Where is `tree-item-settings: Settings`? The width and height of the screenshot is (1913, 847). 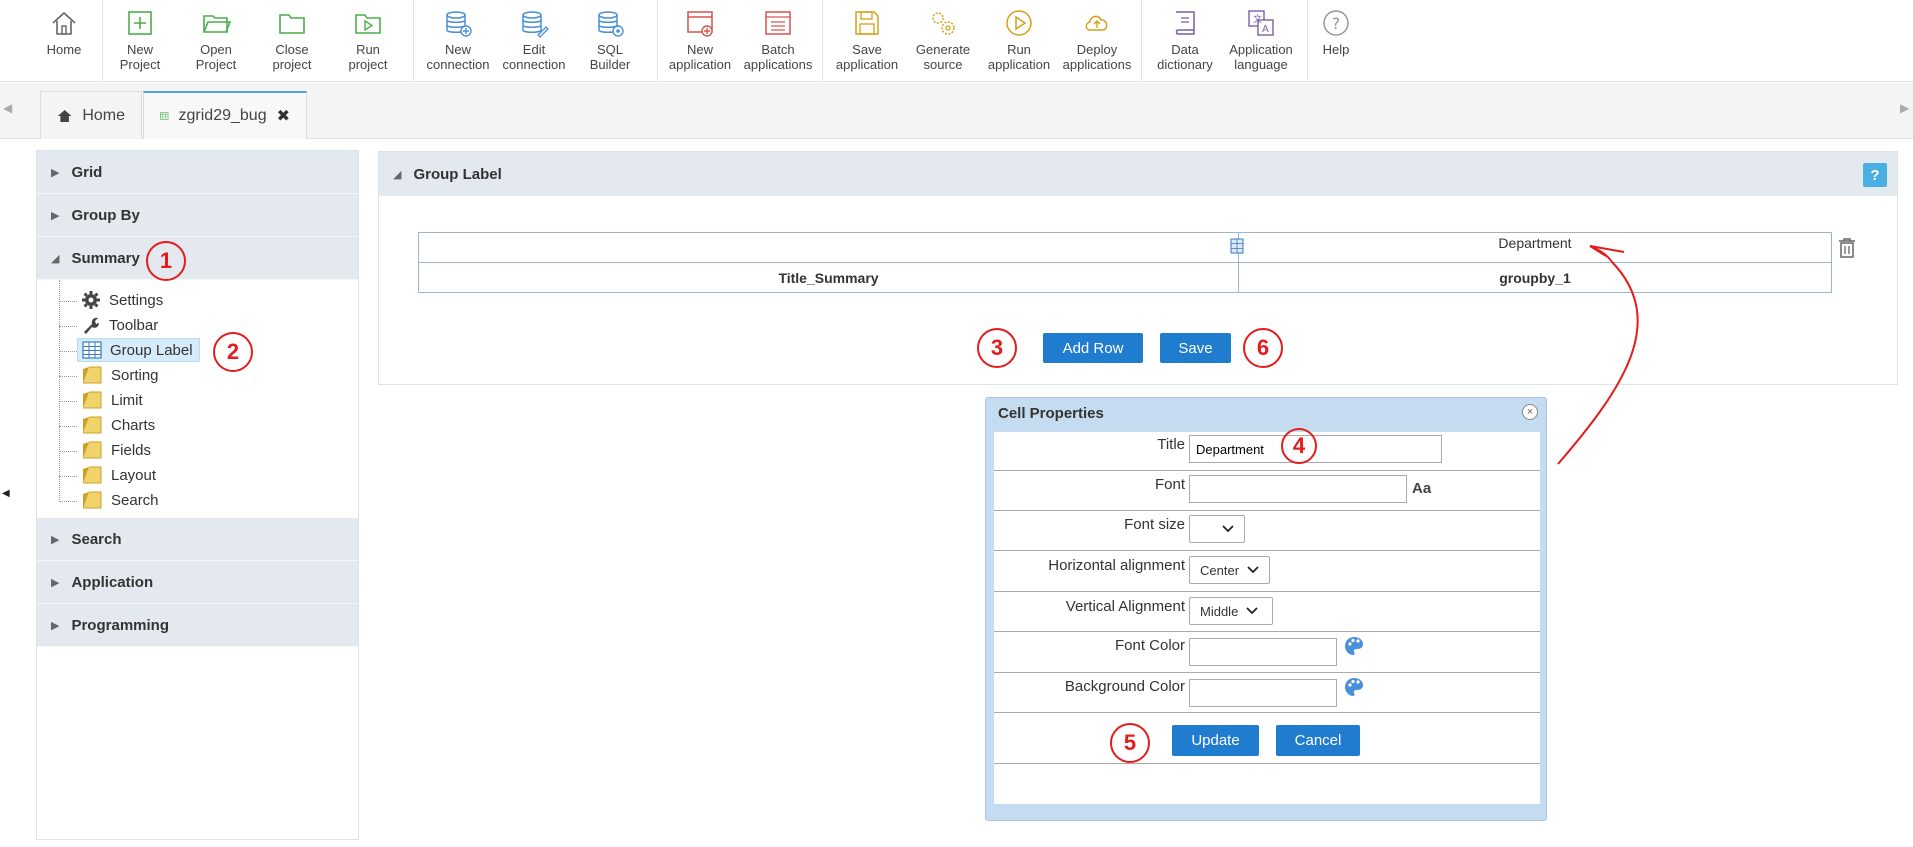
tree-item-settings: Settings is located at coordinates (122, 300).